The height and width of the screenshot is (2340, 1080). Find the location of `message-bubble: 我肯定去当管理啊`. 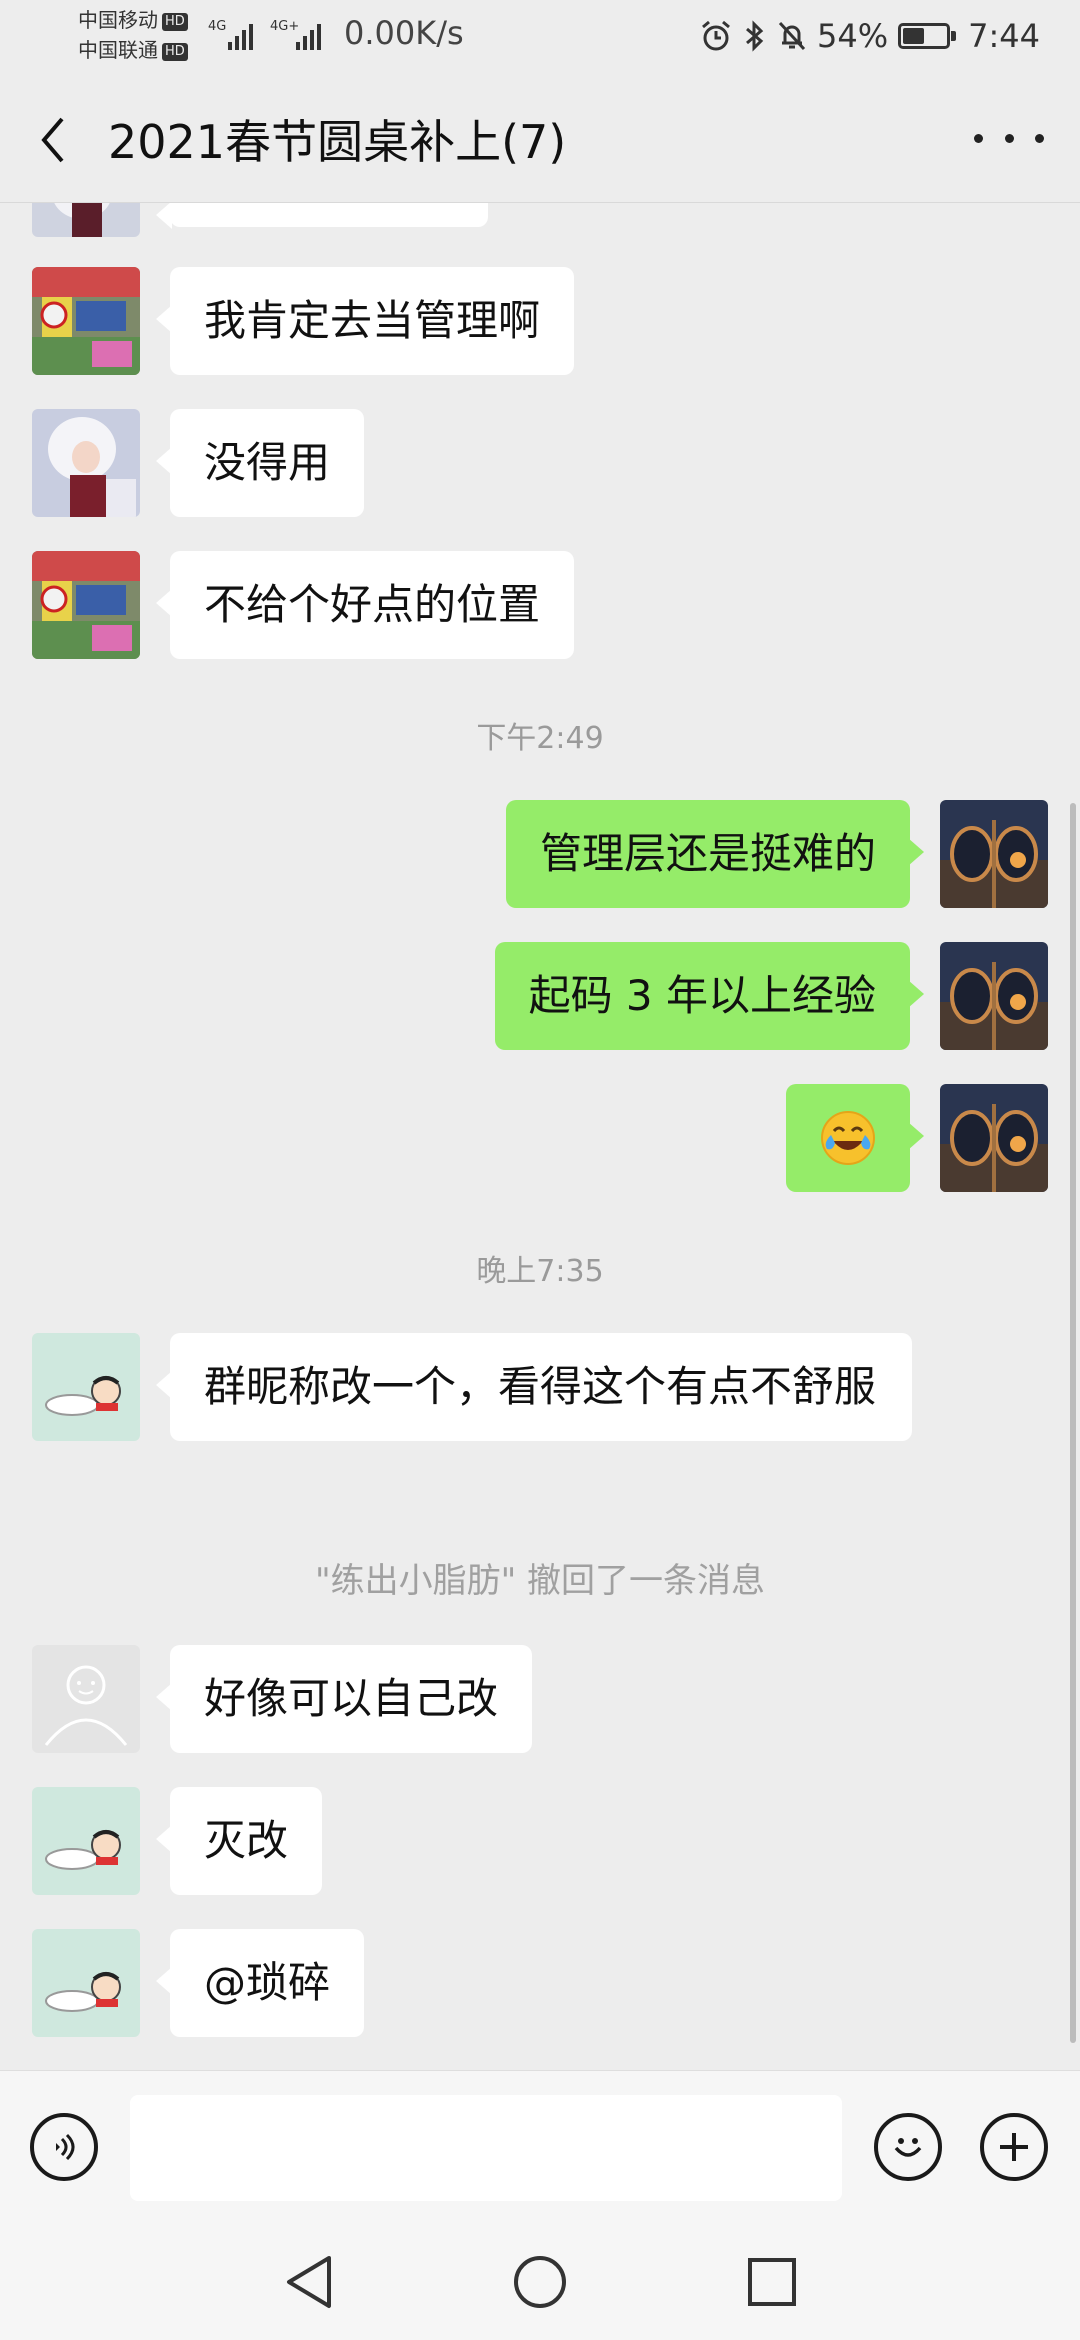

message-bubble: 我肯定去当管理啊 is located at coordinates (365, 321).